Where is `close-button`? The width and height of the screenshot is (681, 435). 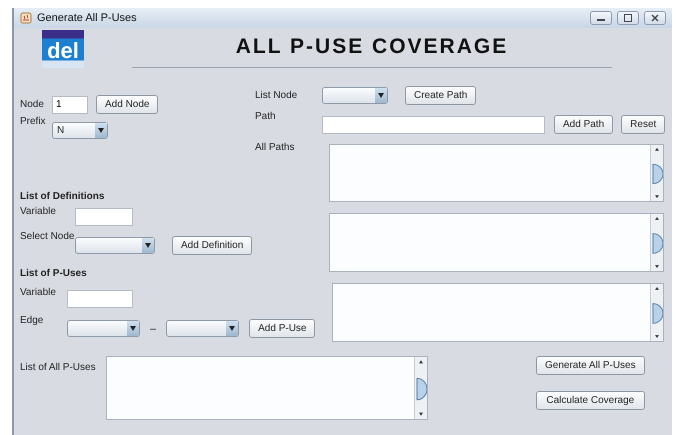 close-button is located at coordinates (655, 18).